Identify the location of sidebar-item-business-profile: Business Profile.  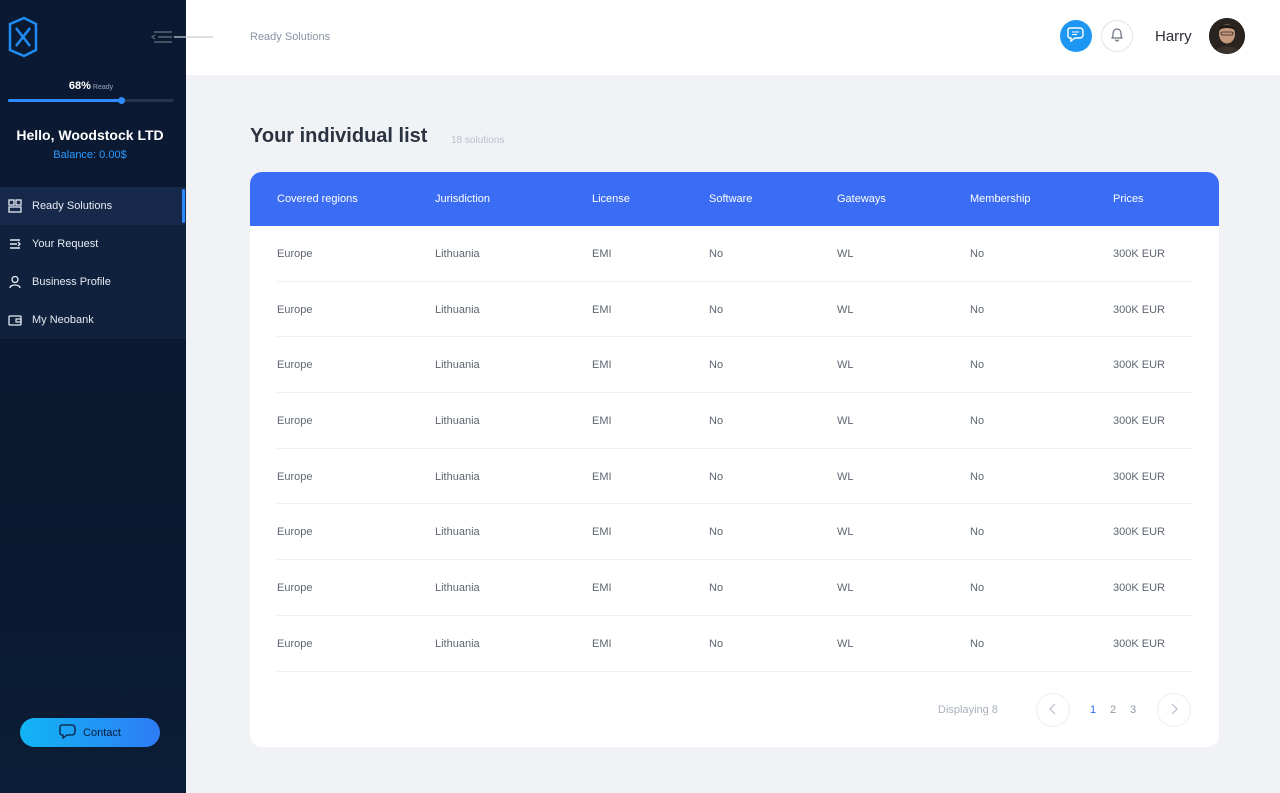
(93, 282).